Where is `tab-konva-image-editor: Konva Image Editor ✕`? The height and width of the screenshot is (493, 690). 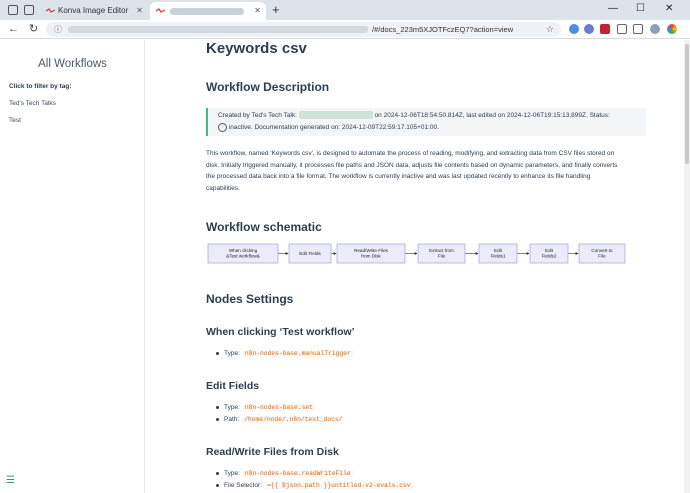 tab-konva-image-editor: Konva Image Editor ✕ is located at coordinates (94, 11).